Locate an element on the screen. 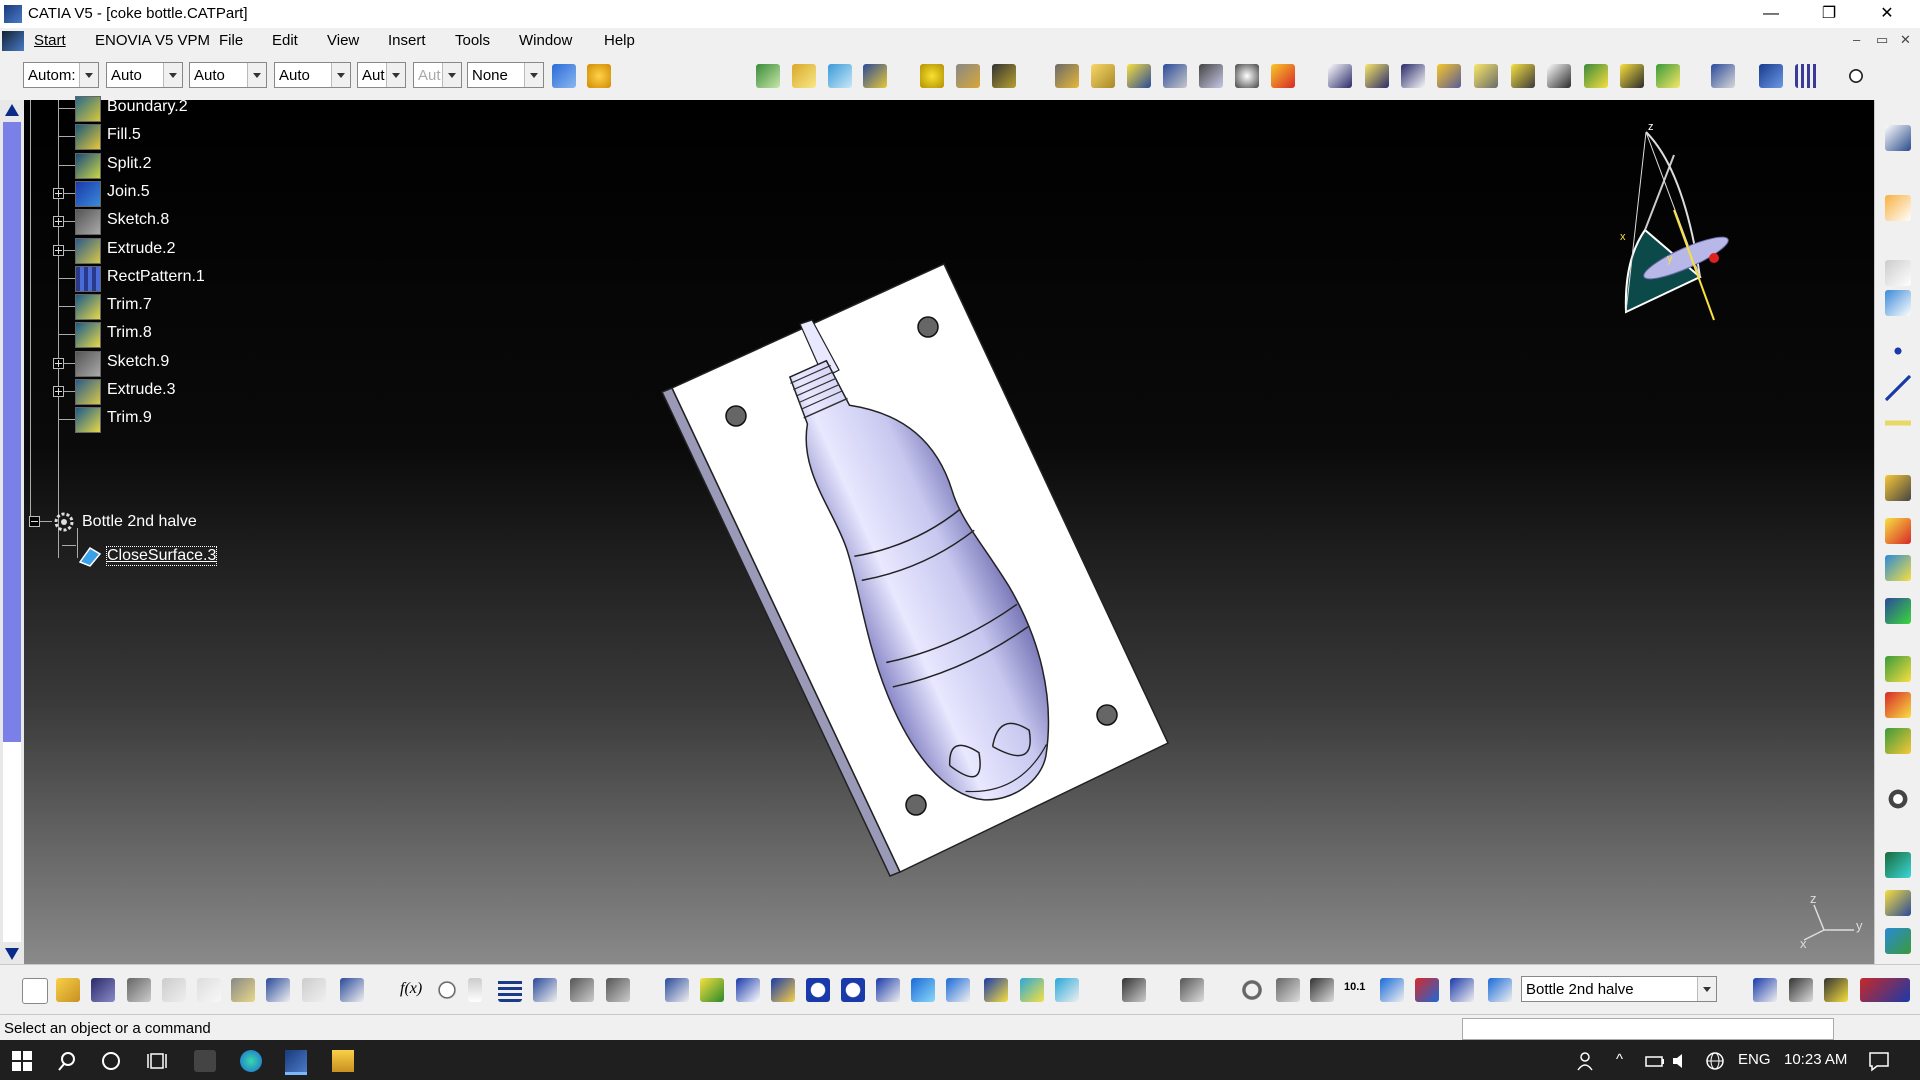 The height and width of the screenshot is (1080, 1920). tree-item-label: Sketch.8 is located at coordinates (138, 220).